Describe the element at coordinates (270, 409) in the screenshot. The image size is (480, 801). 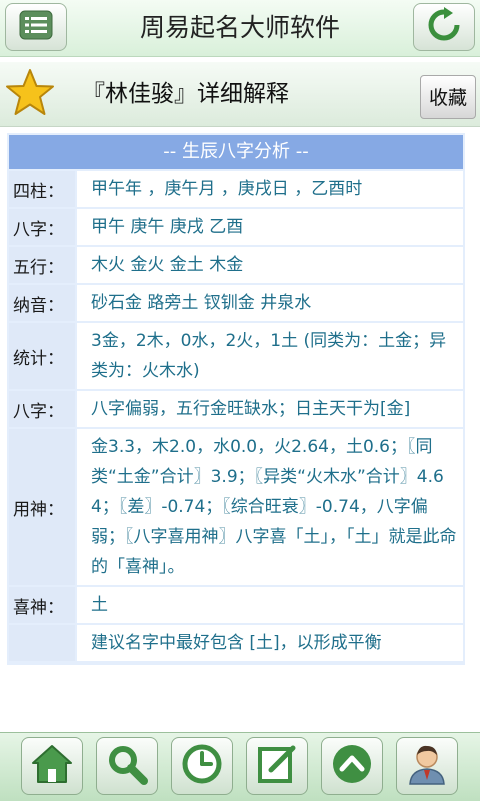
I see `row-value: 八字偏弱，五行金旺缺水；日主天干为[金]` at that location.